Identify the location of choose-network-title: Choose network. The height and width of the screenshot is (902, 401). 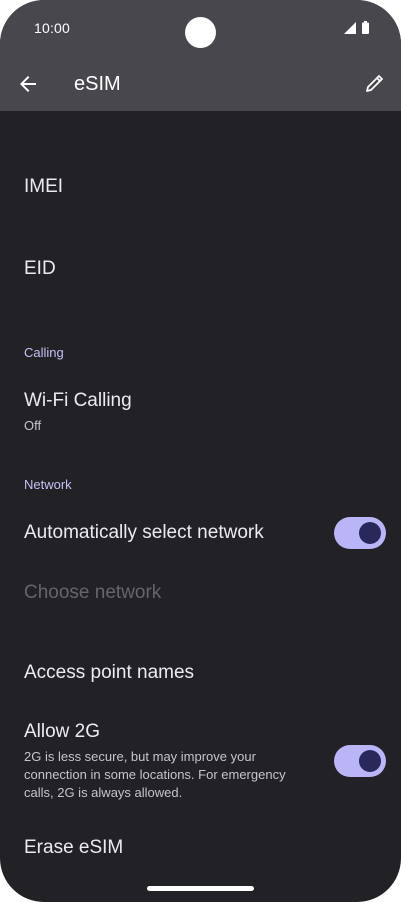
(93, 592).